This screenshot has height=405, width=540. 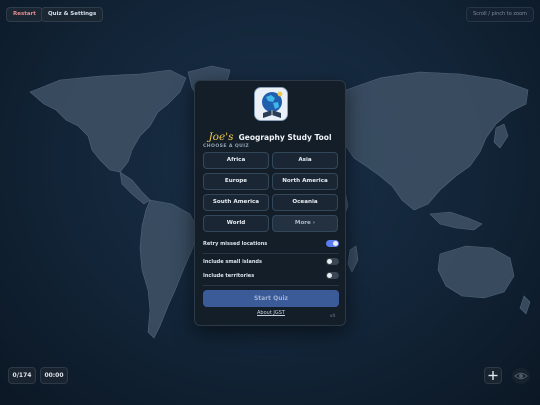 I want to click on option-retry-missed: Retry missed locations, so click(x=271, y=244).